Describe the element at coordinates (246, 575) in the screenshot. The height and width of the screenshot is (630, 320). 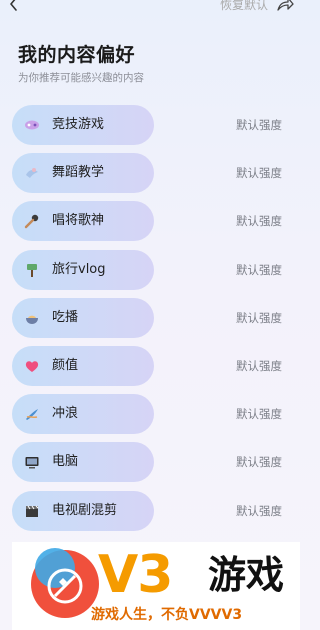
I see `watermark-name: 游戏` at that location.